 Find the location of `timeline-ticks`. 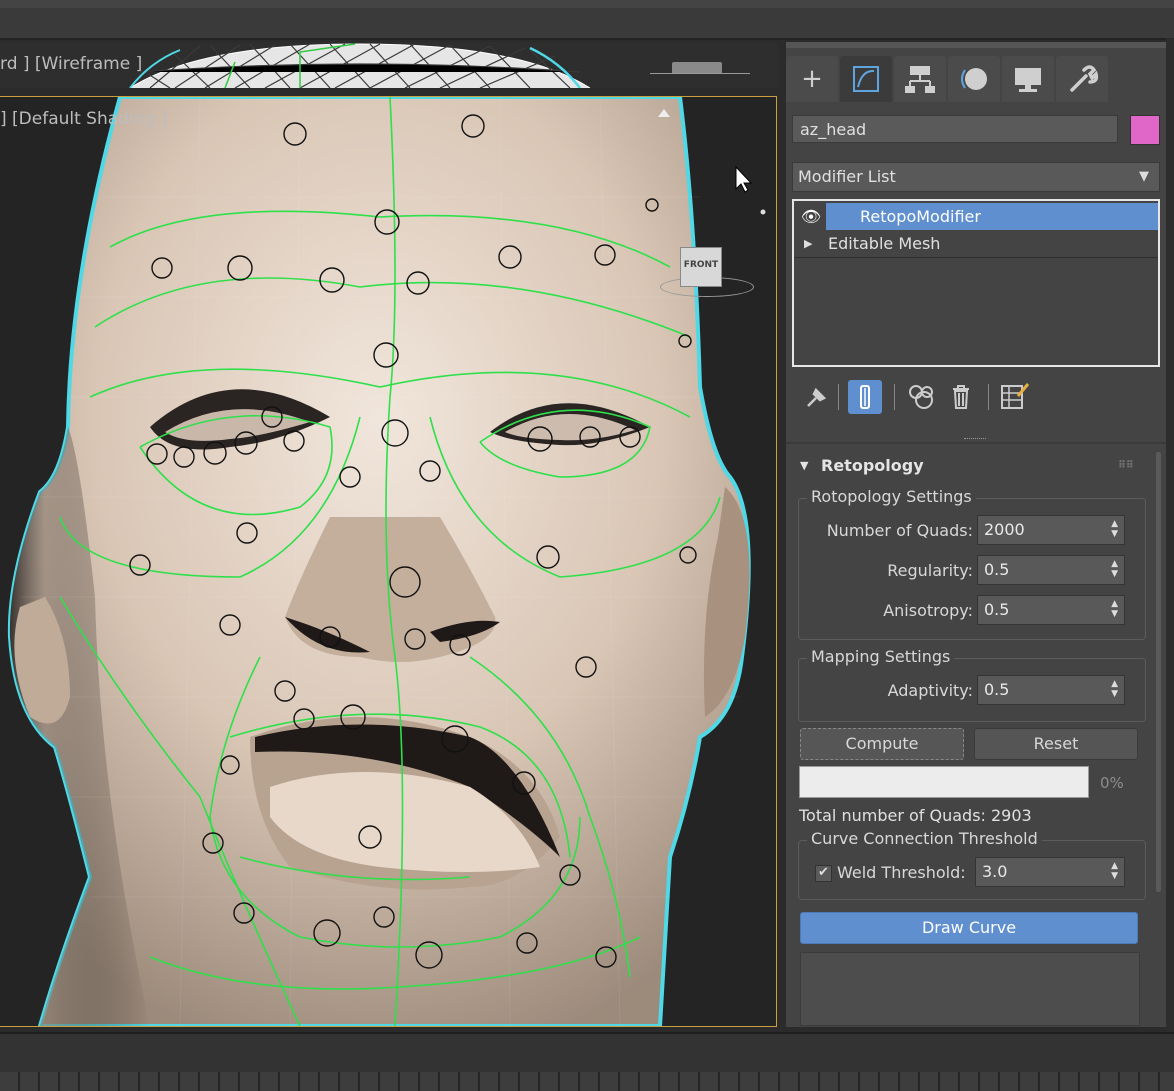

timeline-ticks is located at coordinates (587, 1081).